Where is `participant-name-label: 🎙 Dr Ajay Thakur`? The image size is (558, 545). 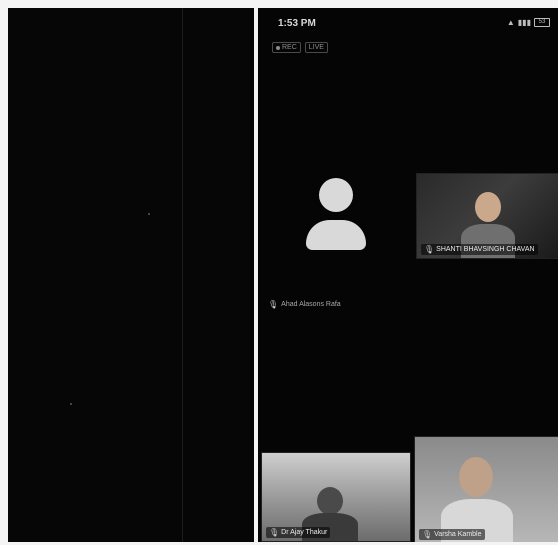 participant-name-label: 🎙 Dr Ajay Thakur is located at coordinates (298, 532).